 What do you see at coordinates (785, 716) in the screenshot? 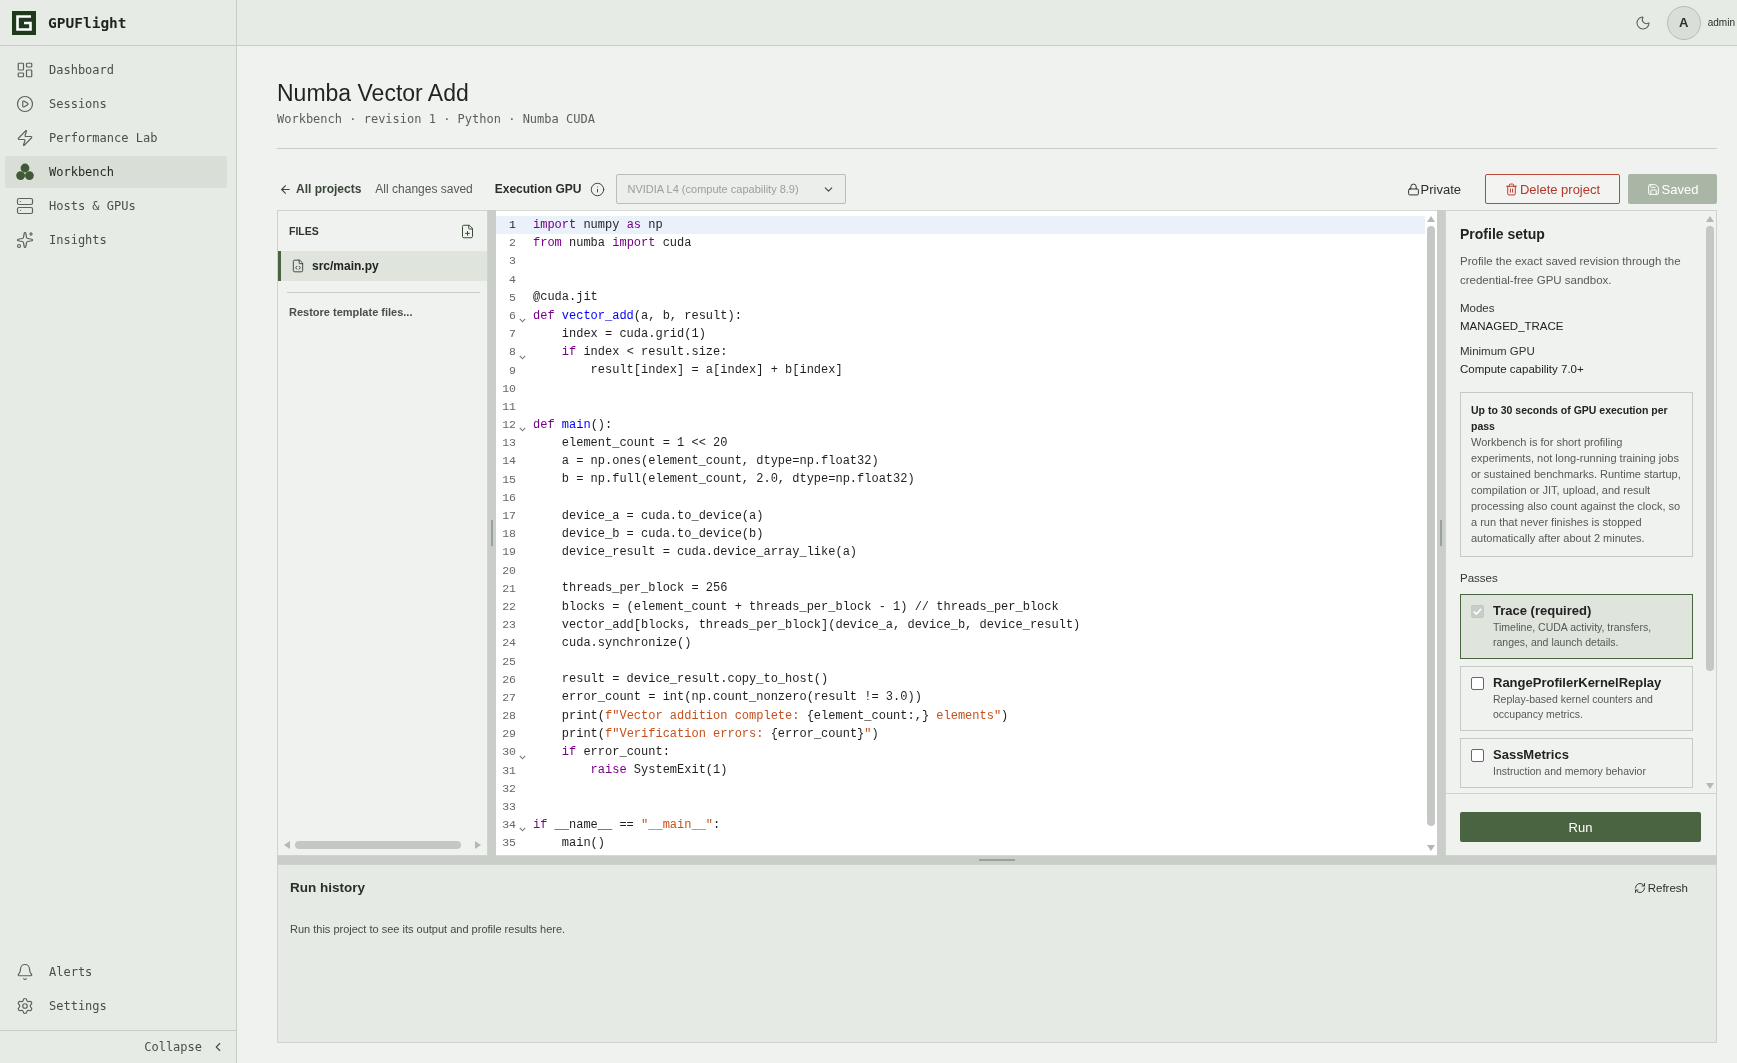
I see `code-line: print(f"Vector addition complete: {element_count:,} elements")` at bounding box center [785, 716].